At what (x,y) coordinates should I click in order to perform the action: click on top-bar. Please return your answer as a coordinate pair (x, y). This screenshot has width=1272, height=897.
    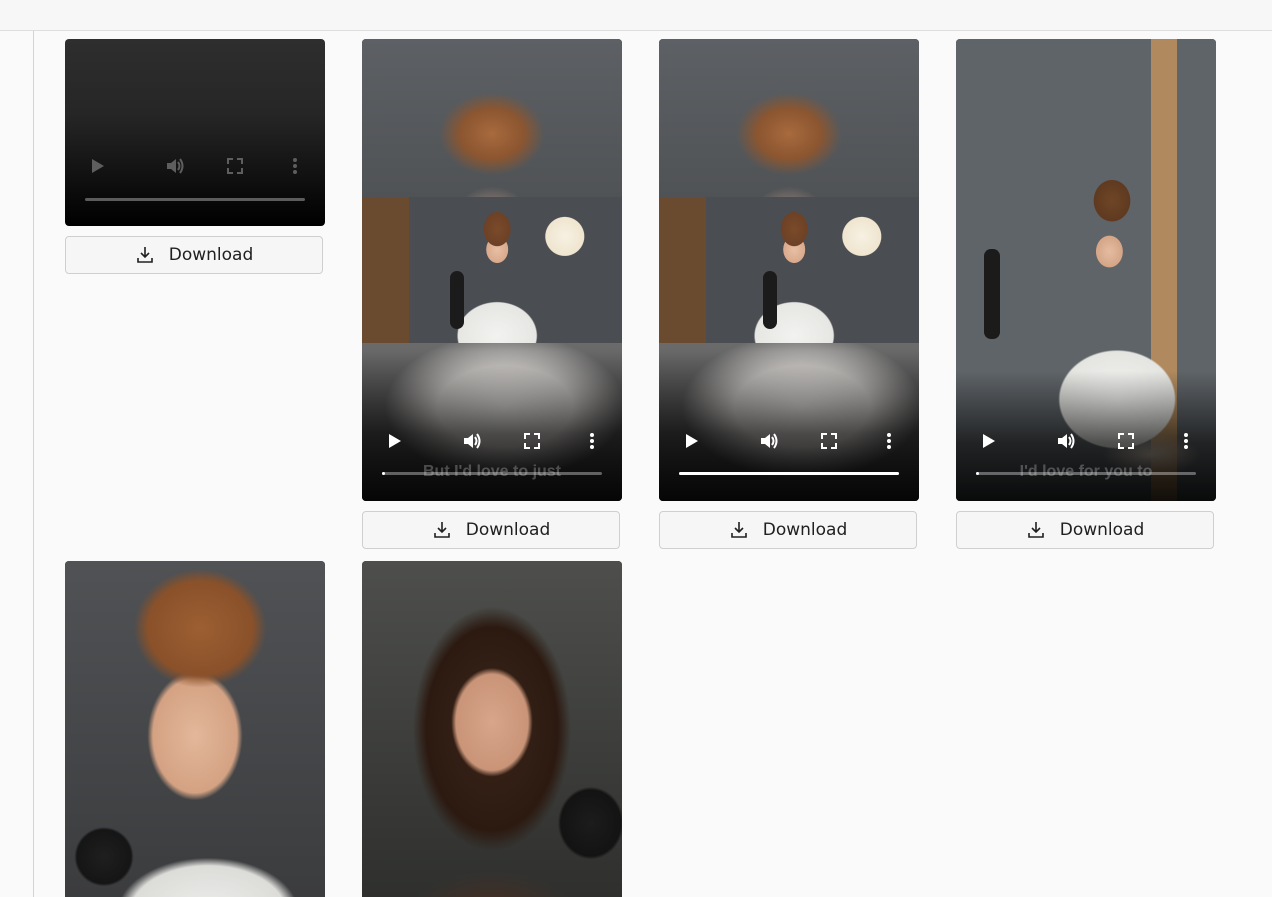
    Looking at the image, I should click on (636, 15).